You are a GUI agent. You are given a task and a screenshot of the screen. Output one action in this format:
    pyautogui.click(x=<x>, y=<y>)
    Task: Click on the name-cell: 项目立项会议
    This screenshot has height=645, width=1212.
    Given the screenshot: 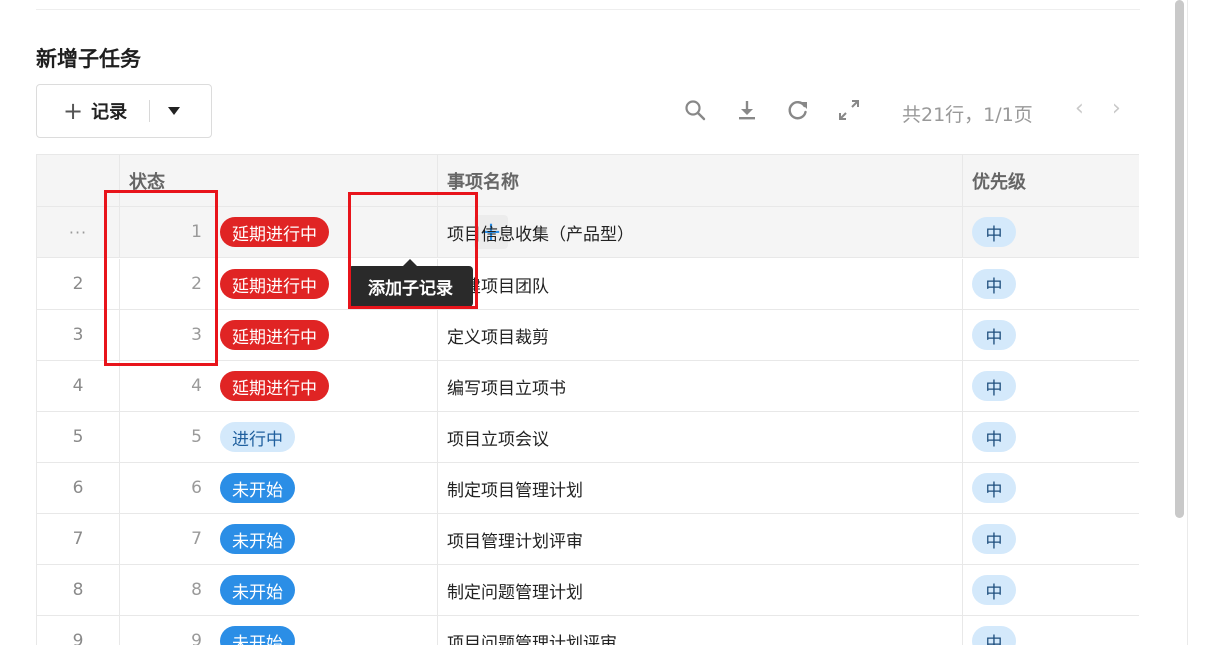 What is the action you would take?
    pyautogui.click(x=700, y=437)
    